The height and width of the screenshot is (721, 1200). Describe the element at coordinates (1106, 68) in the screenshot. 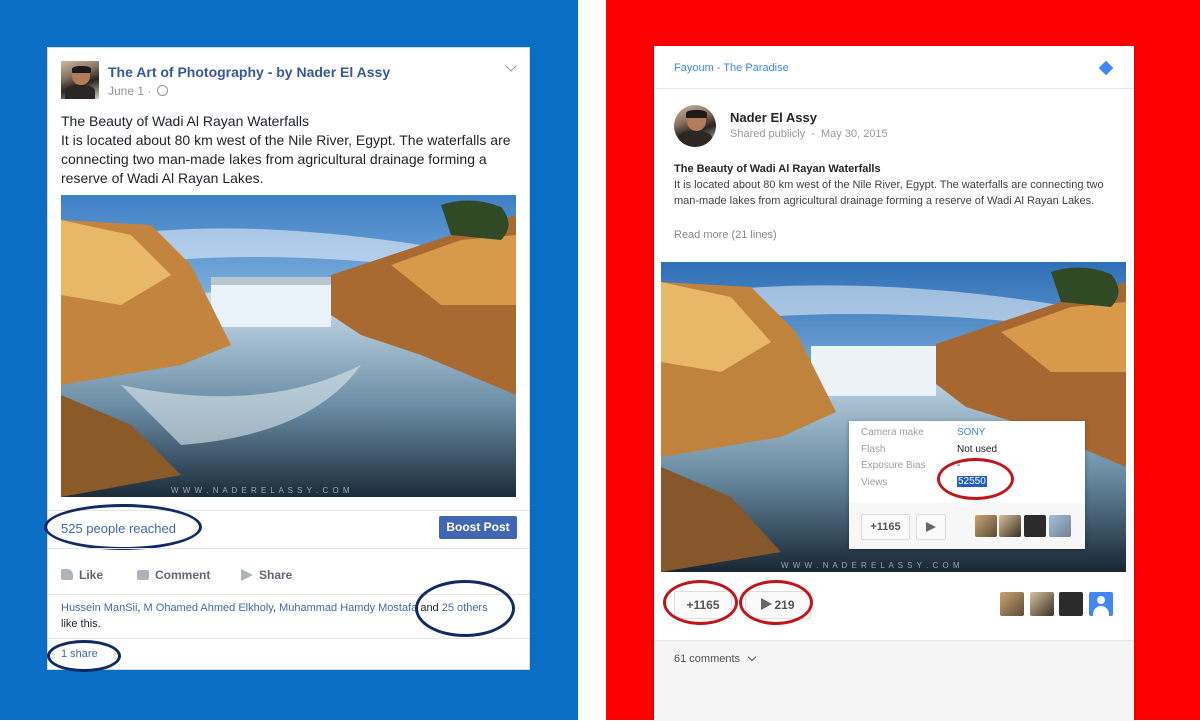

I see `communities-icon` at that location.